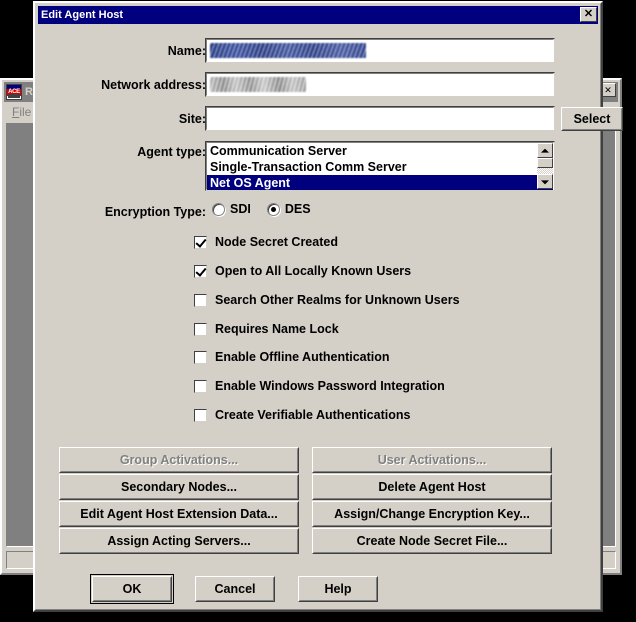 The image size is (636, 622). Describe the element at coordinates (380, 183) in the screenshot. I see `list-item: Net OS Agent` at that location.